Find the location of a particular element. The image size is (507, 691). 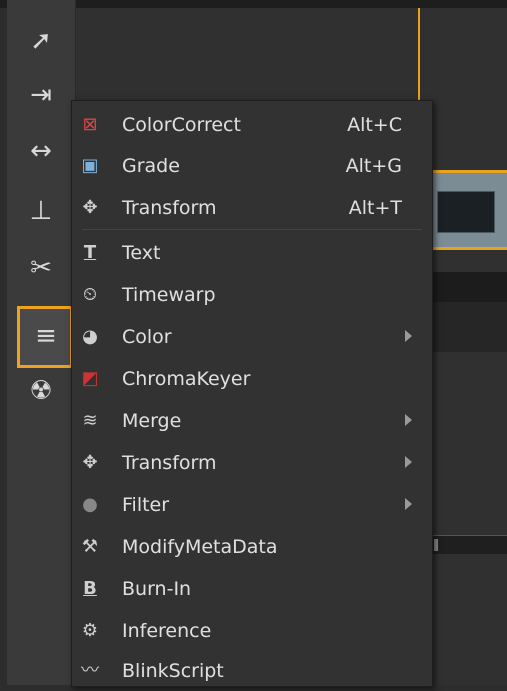

grade-icon: ▣ is located at coordinates (90, 165).